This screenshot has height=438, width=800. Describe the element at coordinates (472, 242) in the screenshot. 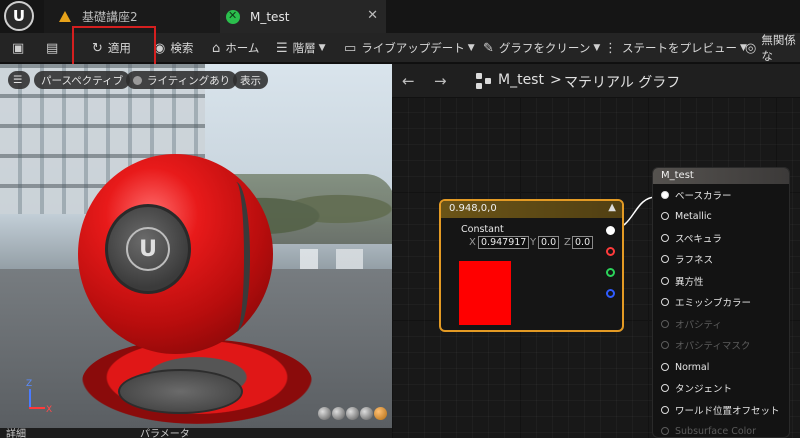

I see `x-label: X` at that location.